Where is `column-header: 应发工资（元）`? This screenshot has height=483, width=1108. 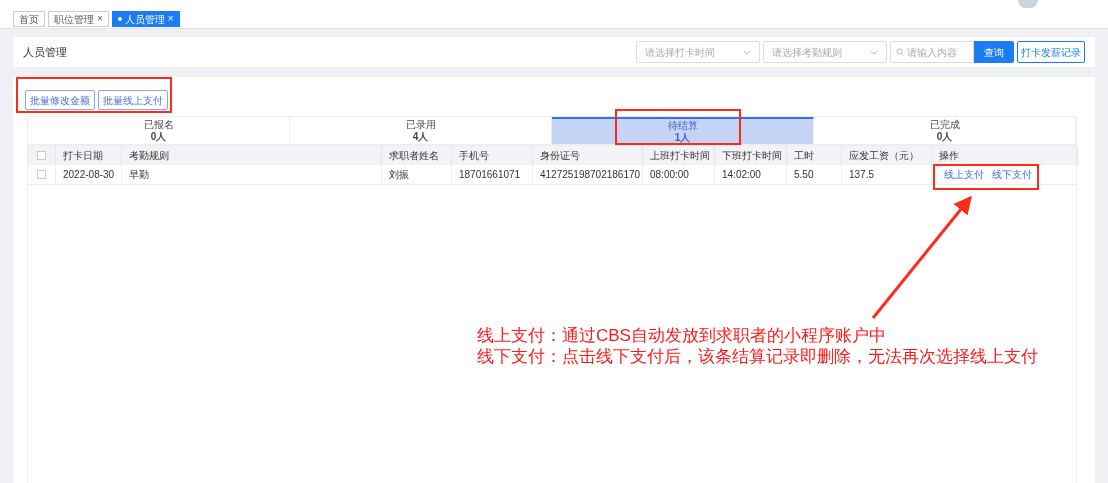 column-header: 应发工资（元） is located at coordinates (884, 156).